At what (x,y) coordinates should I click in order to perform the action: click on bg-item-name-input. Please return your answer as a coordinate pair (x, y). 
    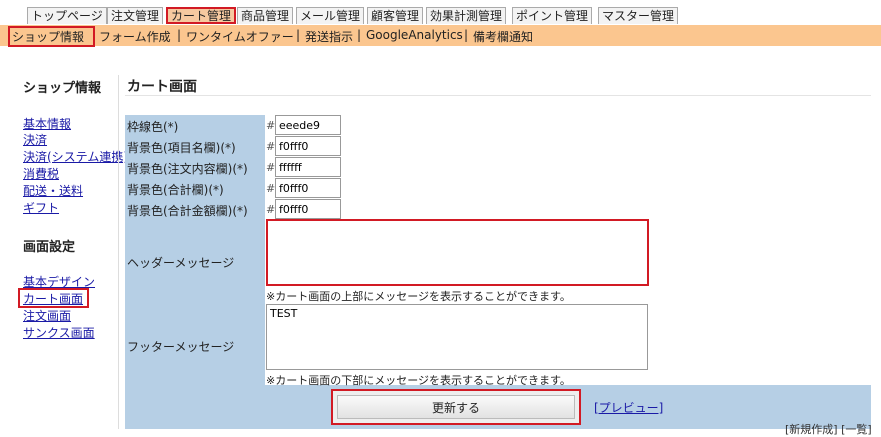
    Looking at the image, I should click on (308, 146).